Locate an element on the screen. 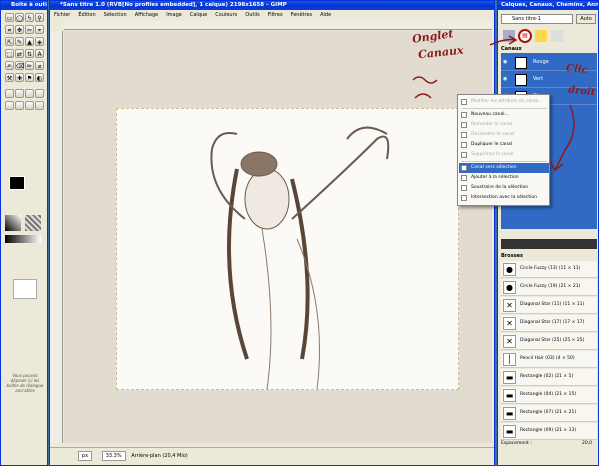  status-text: Arrière-plan (20,4 Mio) is located at coordinates (159, 456).